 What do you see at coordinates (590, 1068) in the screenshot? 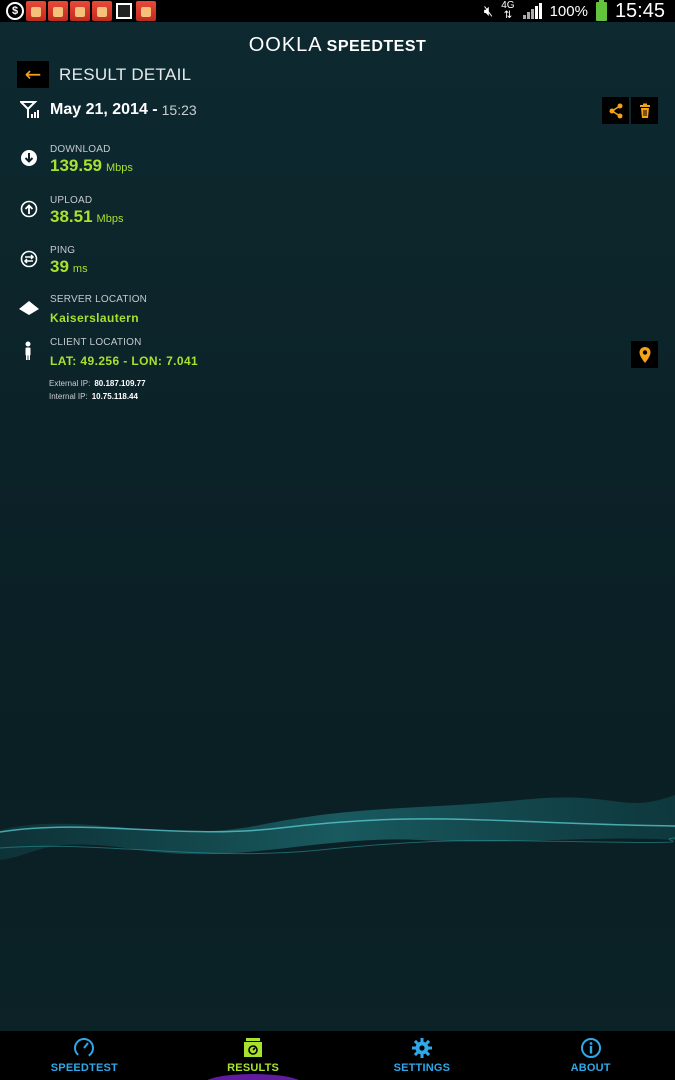
I see `nav-about-label: ABOUT` at bounding box center [590, 1068].